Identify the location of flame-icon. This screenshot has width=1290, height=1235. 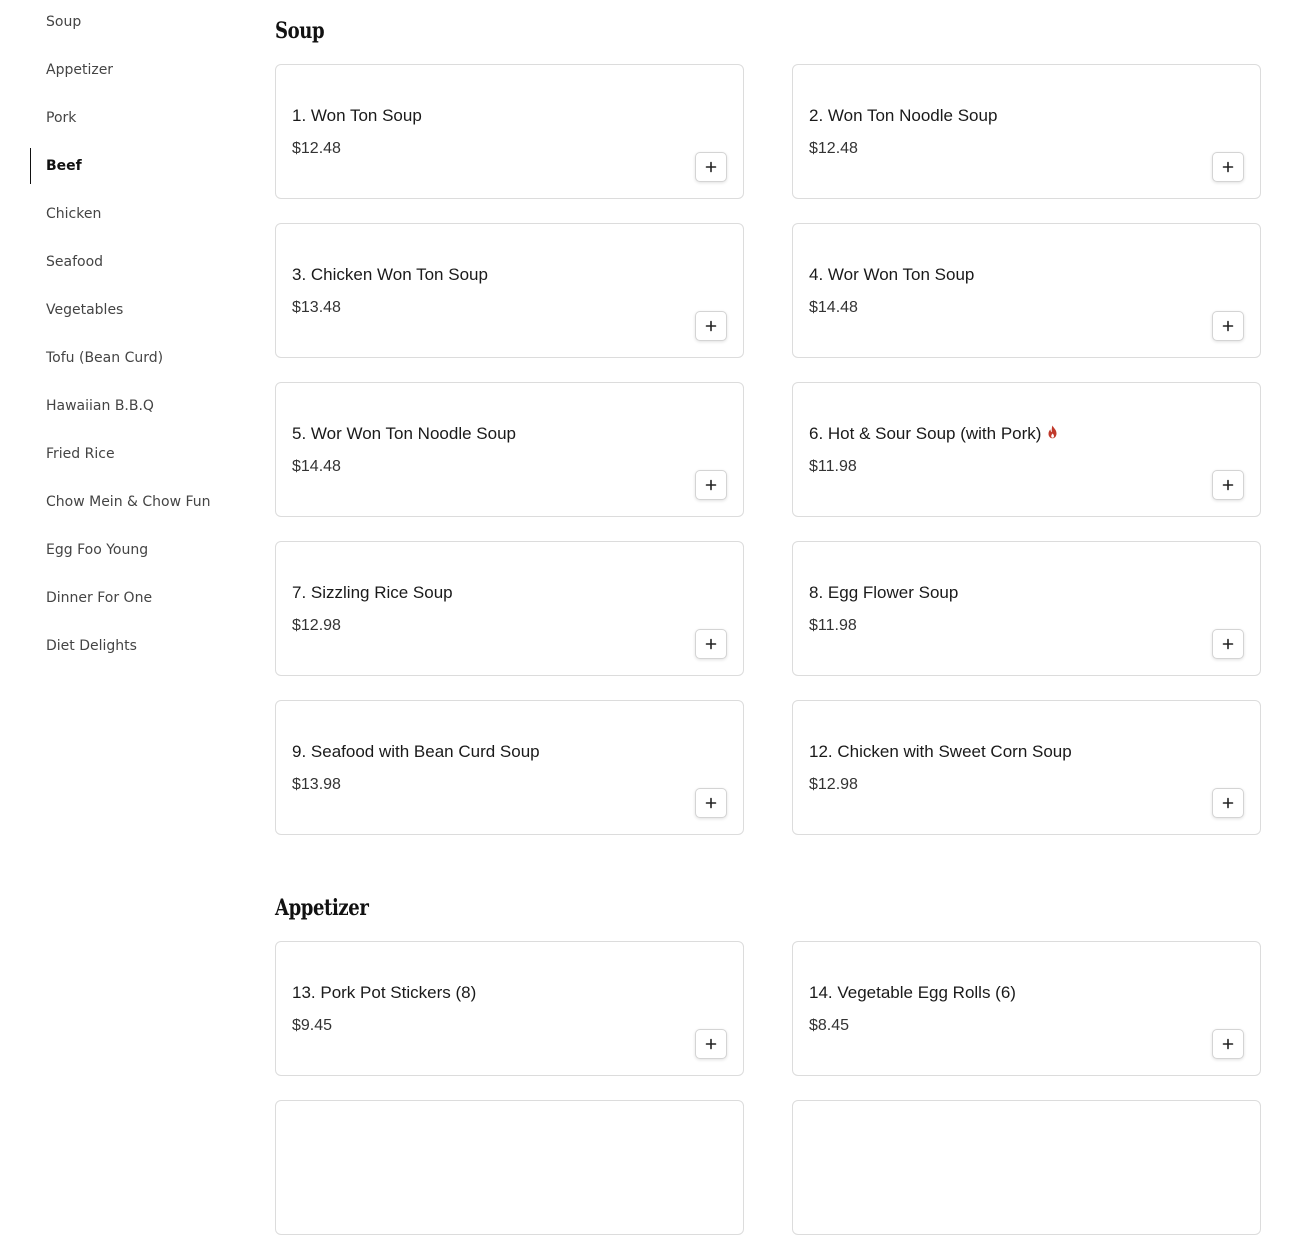
(1052, 432).